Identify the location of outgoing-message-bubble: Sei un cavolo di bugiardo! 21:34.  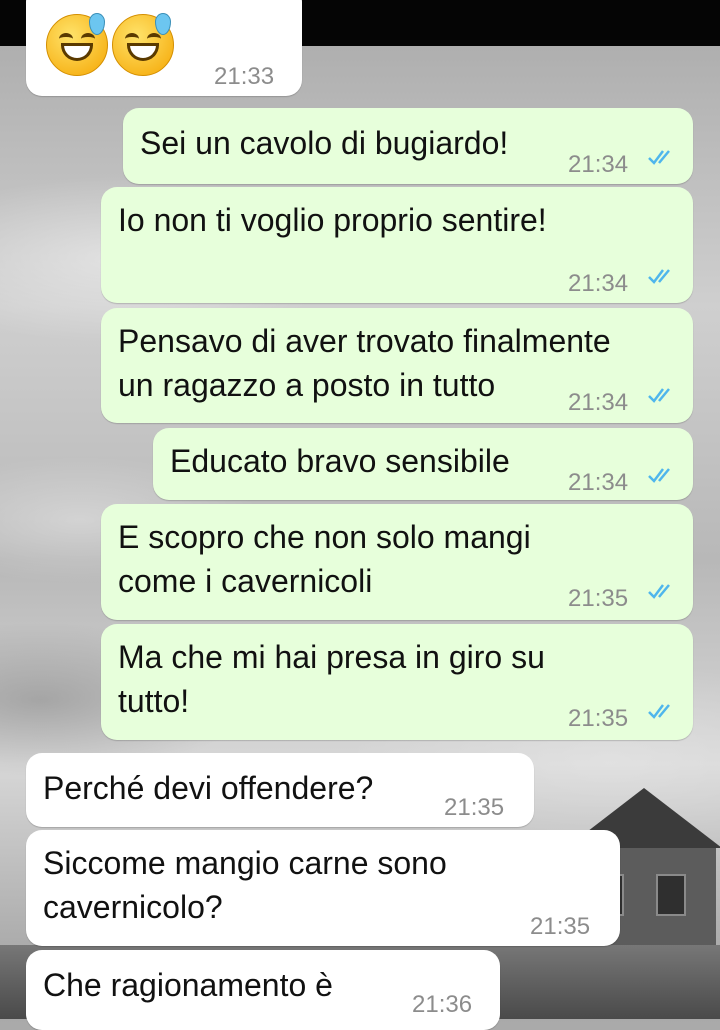
(408, 146).